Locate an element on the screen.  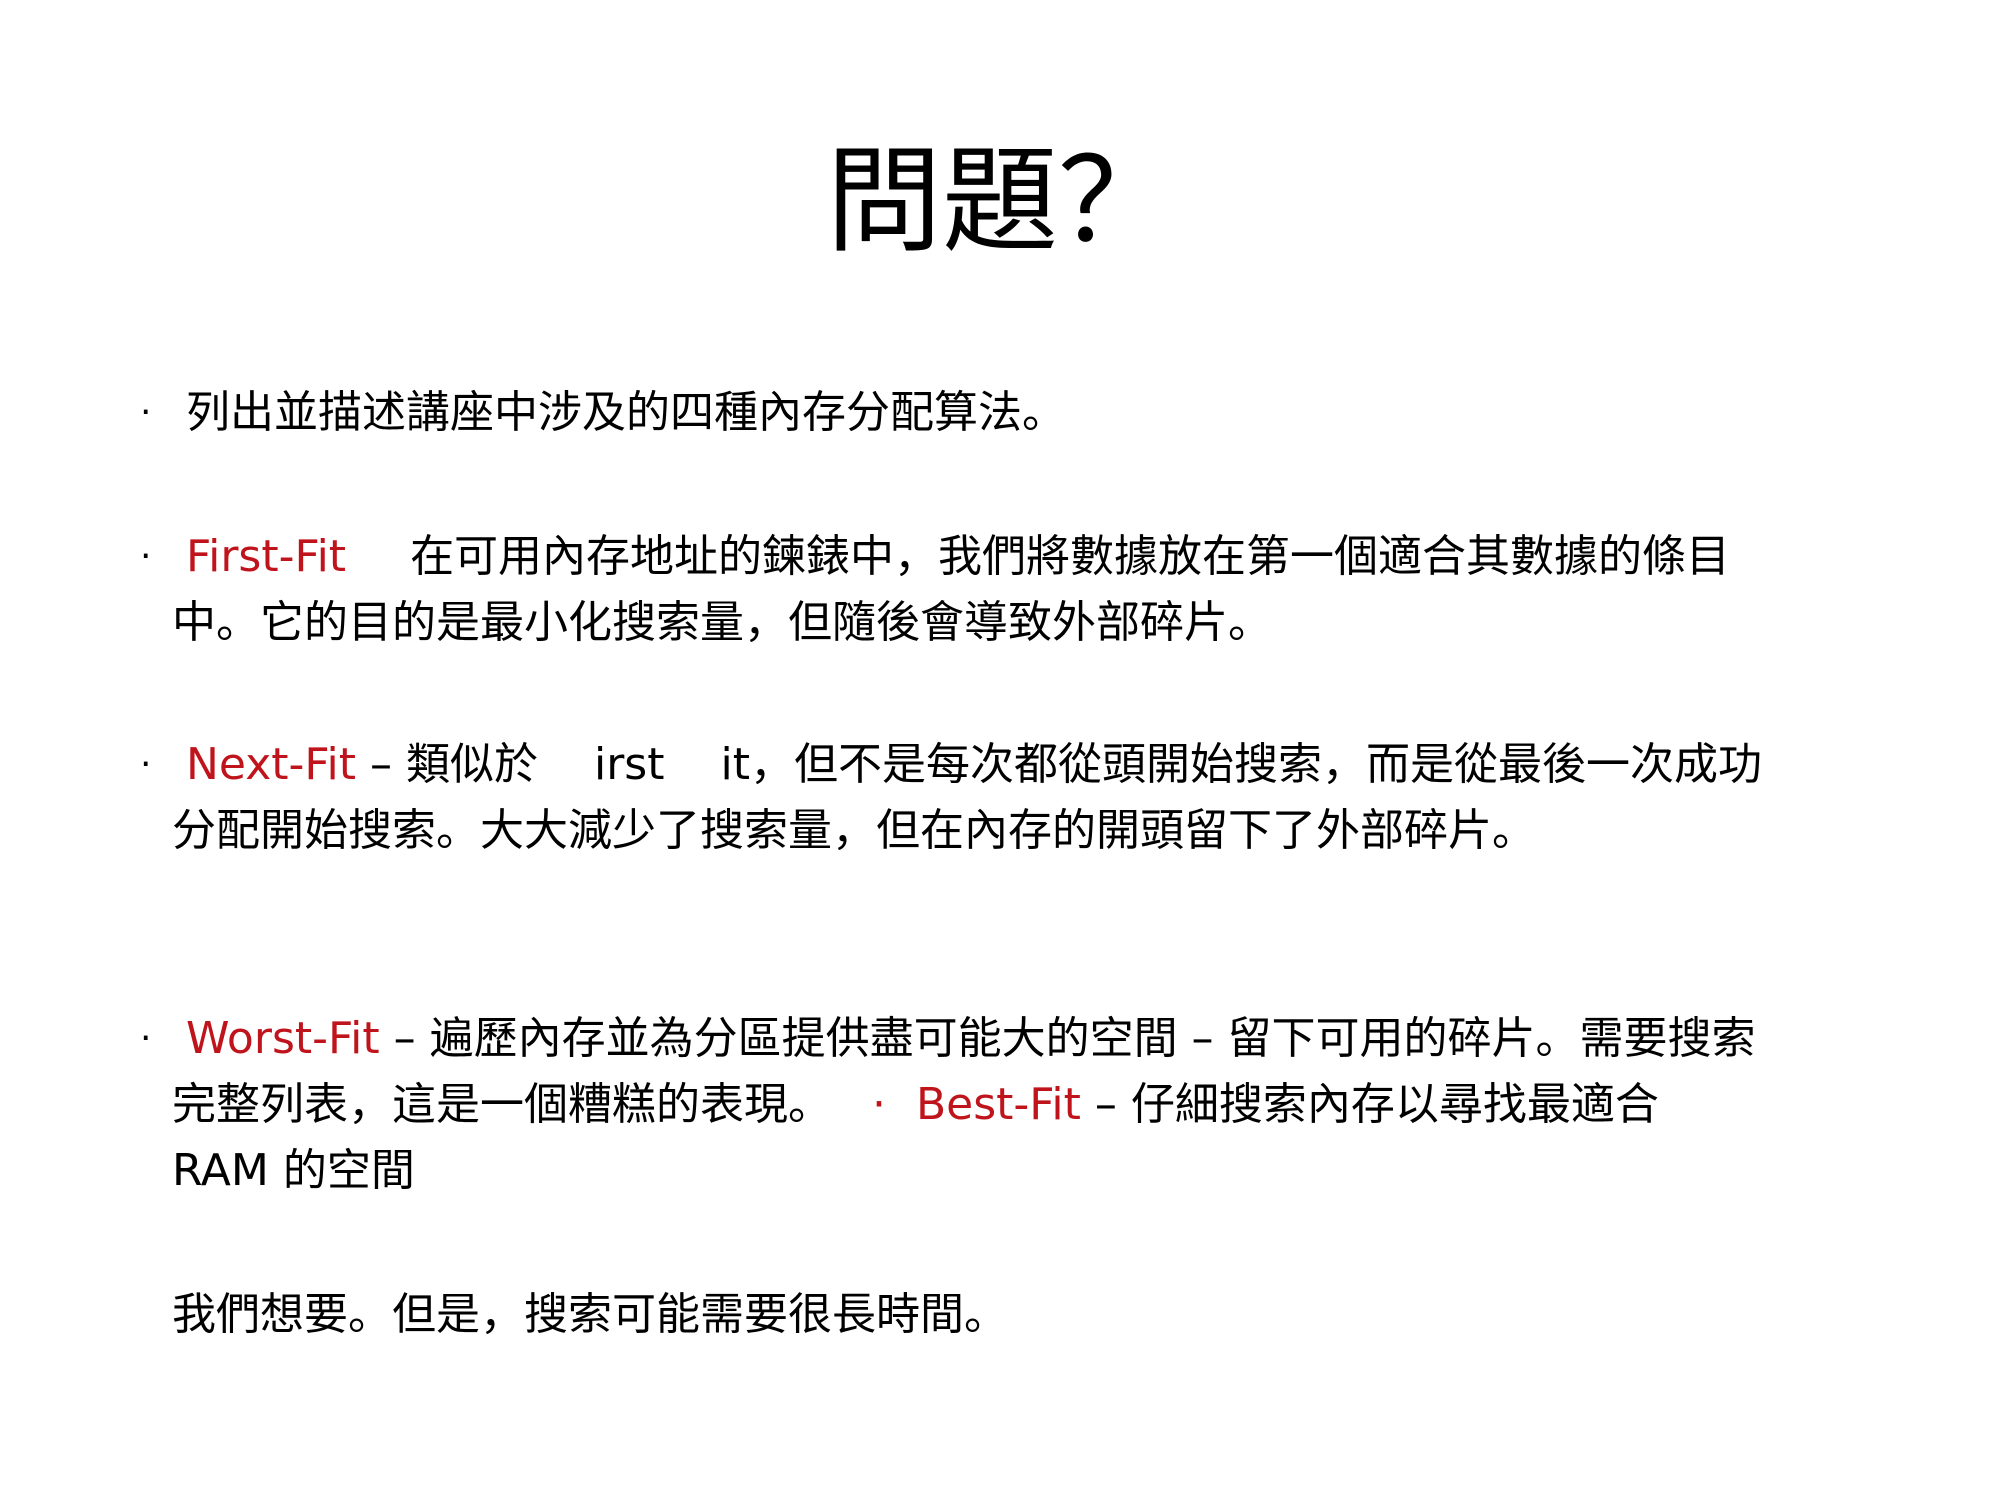
term-first-fit: First-Fit is located at coordinates (266, 556).